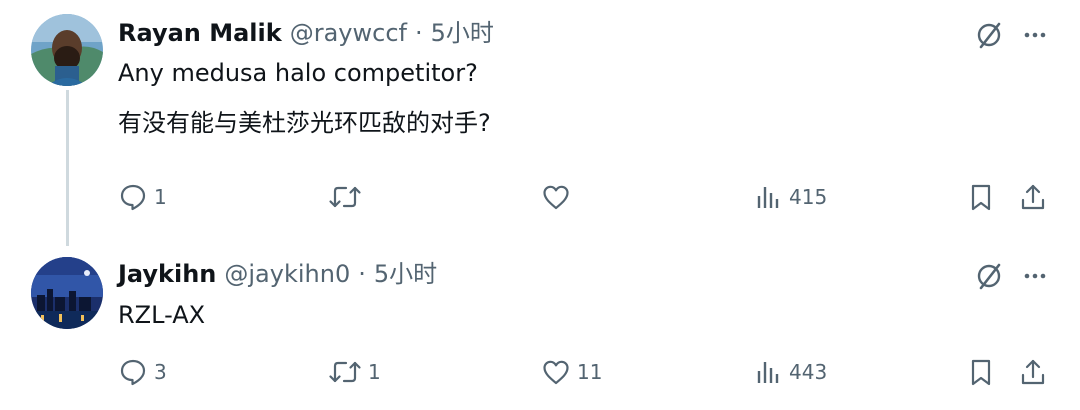 The height and width of the screenshot is (410, 1080). Describe the element at coordinates (304, 123) in the screenshot. I see `post-text-line-translation: 有没有能与美杜莎光环匹敌的对手?` at that location.